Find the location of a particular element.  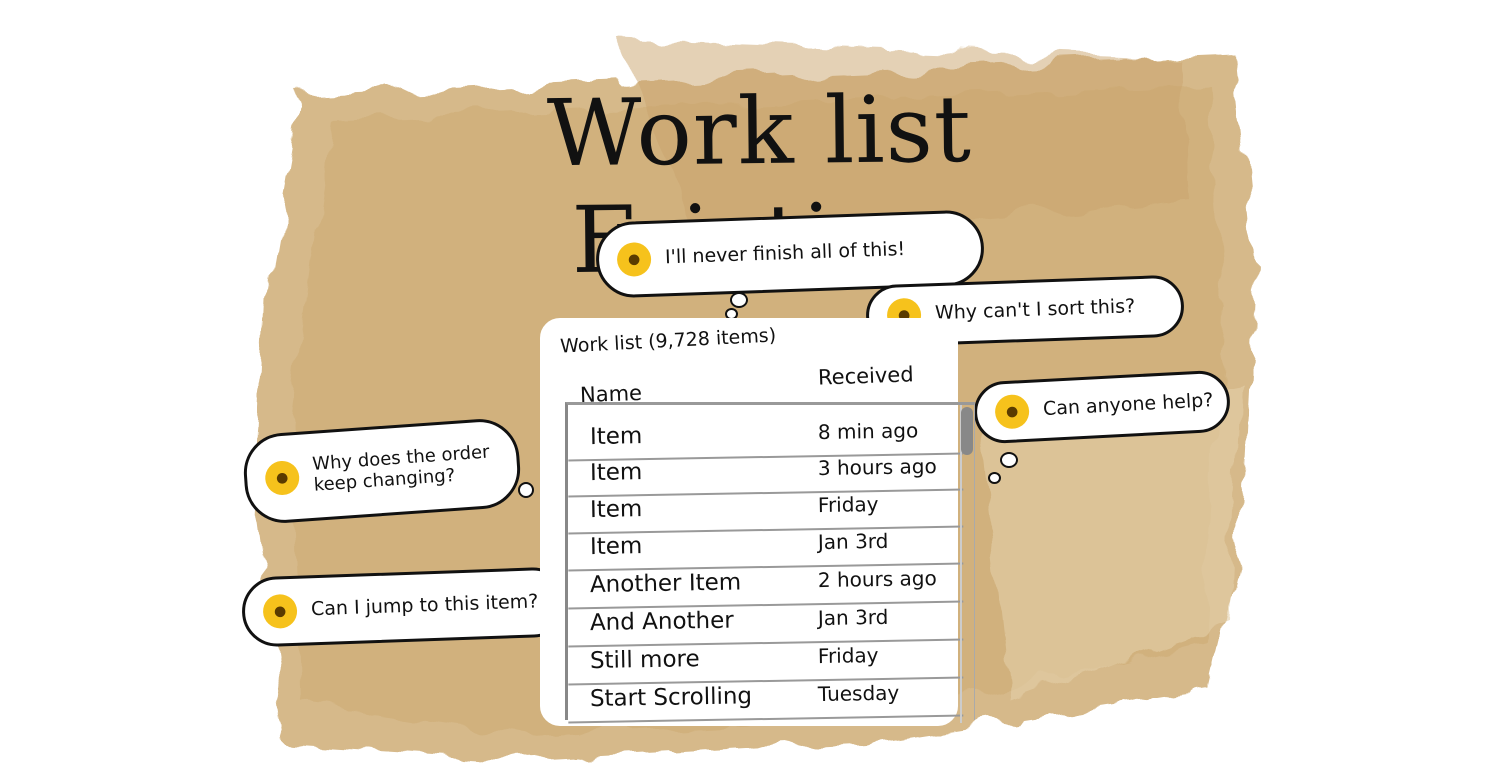

pleading-face-icon: ● is located at coordinates (1012, 411).